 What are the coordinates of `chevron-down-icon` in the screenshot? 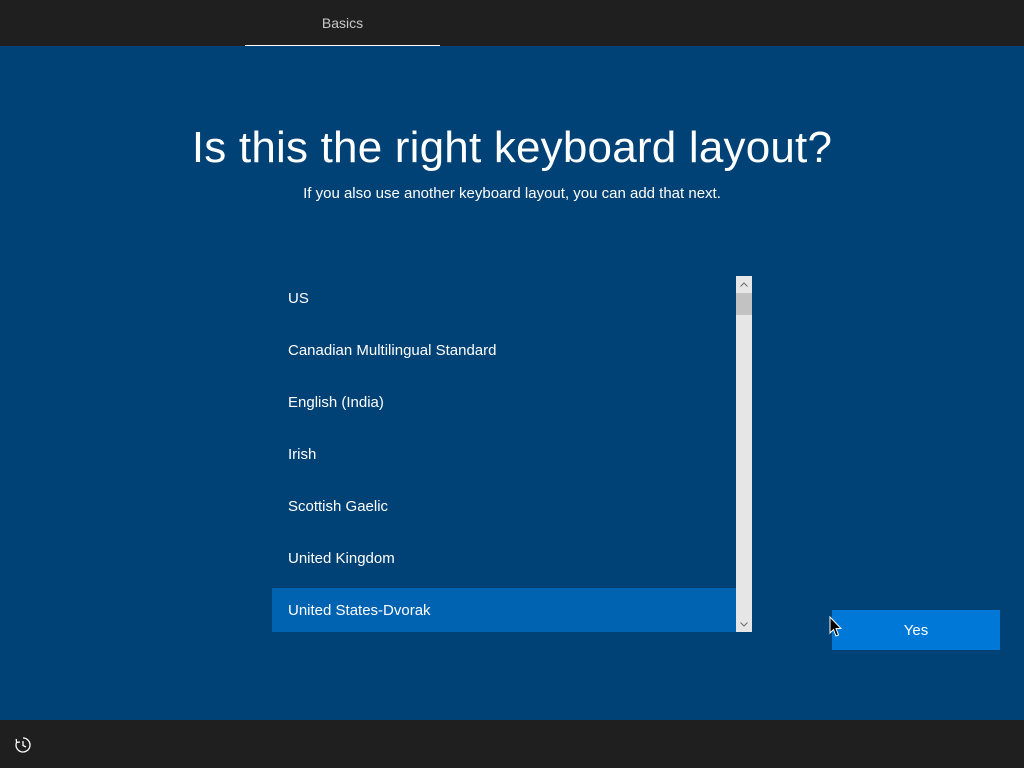 It's located at (744, 624).